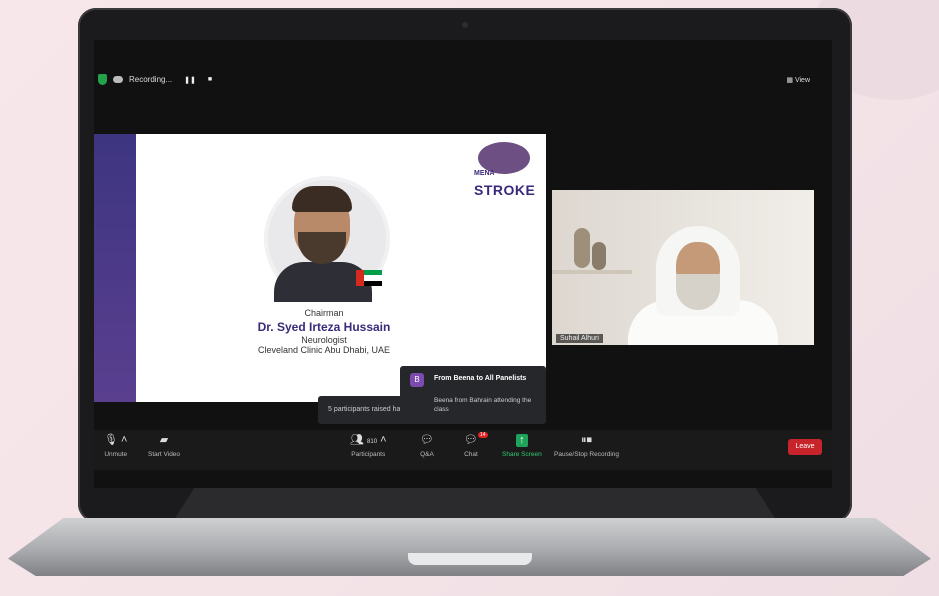 This screenshot has width=939, height=596. Describe the element at coordinates (210, 79) in the screenshot. I see `stop-recording-icon: ■` at that location.